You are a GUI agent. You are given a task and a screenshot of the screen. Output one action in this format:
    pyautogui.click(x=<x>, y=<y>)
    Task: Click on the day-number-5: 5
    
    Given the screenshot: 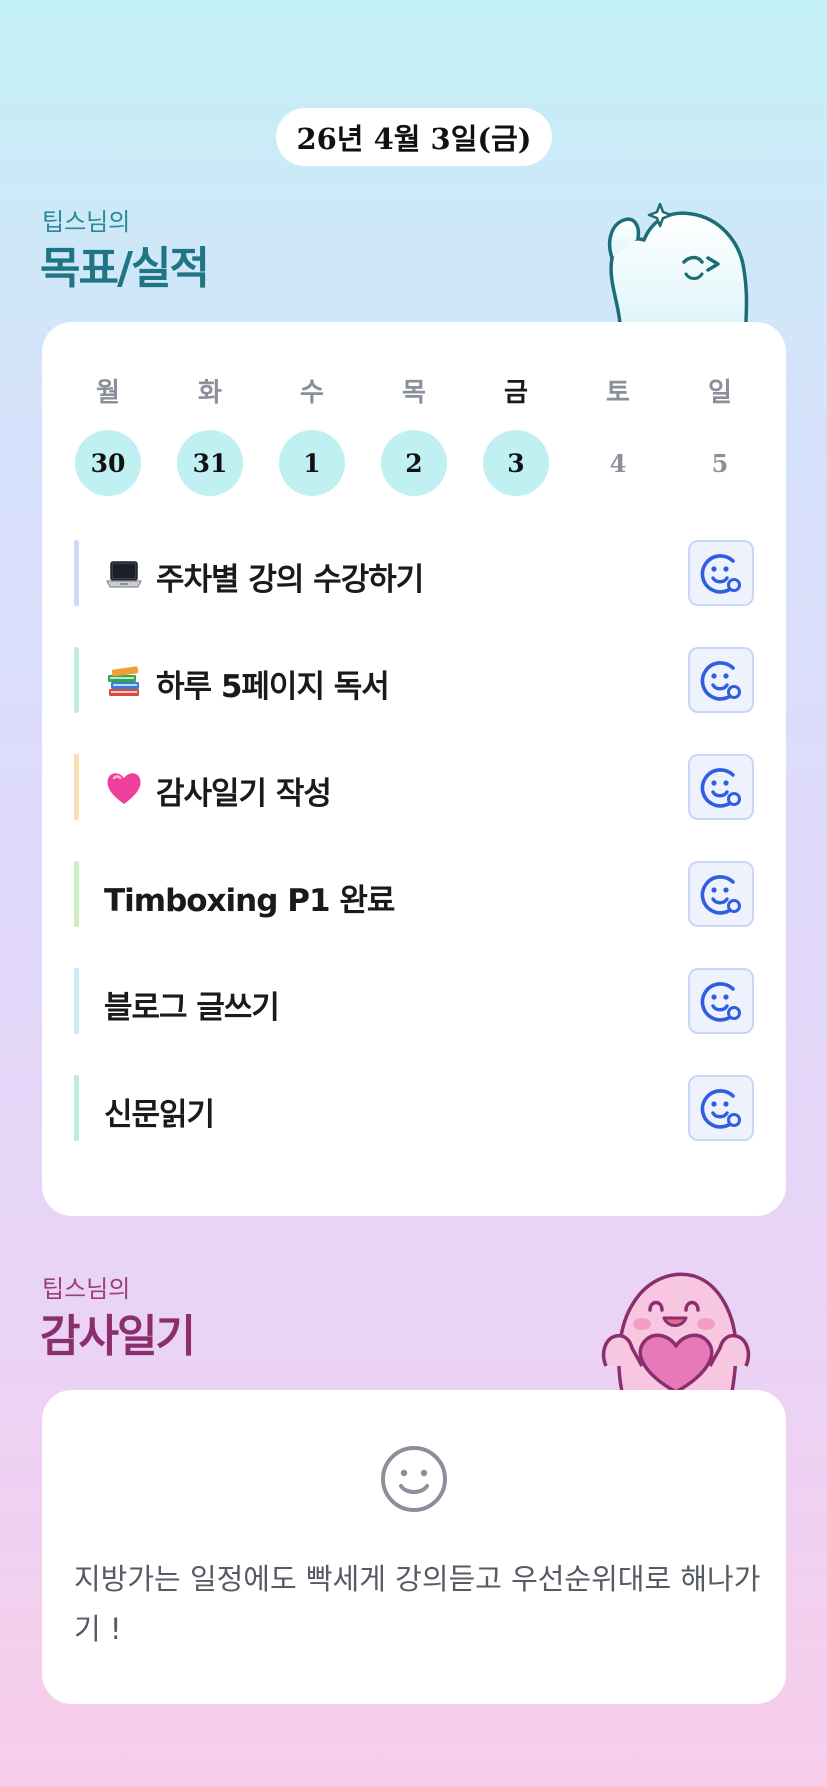 What is the action you would take?
    pyautogui.click(x=720, y=463)
    